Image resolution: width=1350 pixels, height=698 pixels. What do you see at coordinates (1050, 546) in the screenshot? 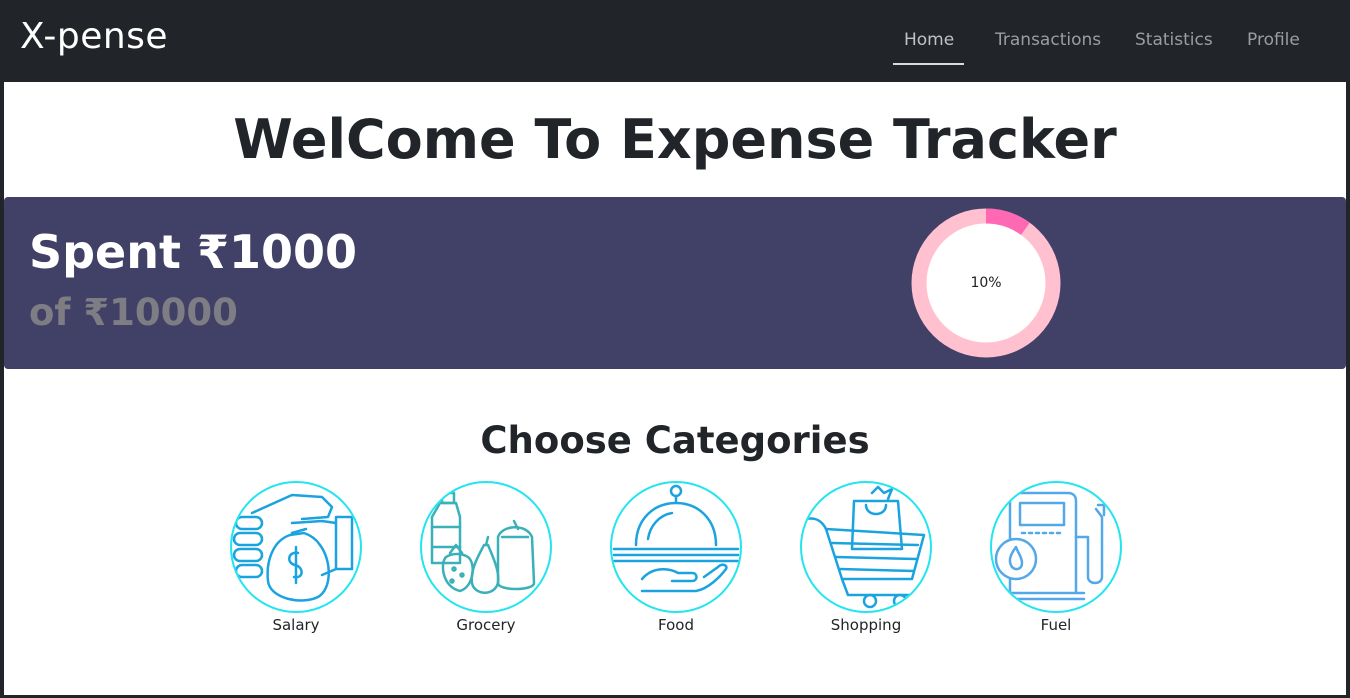
I see `fuel-pump-icon` at bounding box center [1050, 546].